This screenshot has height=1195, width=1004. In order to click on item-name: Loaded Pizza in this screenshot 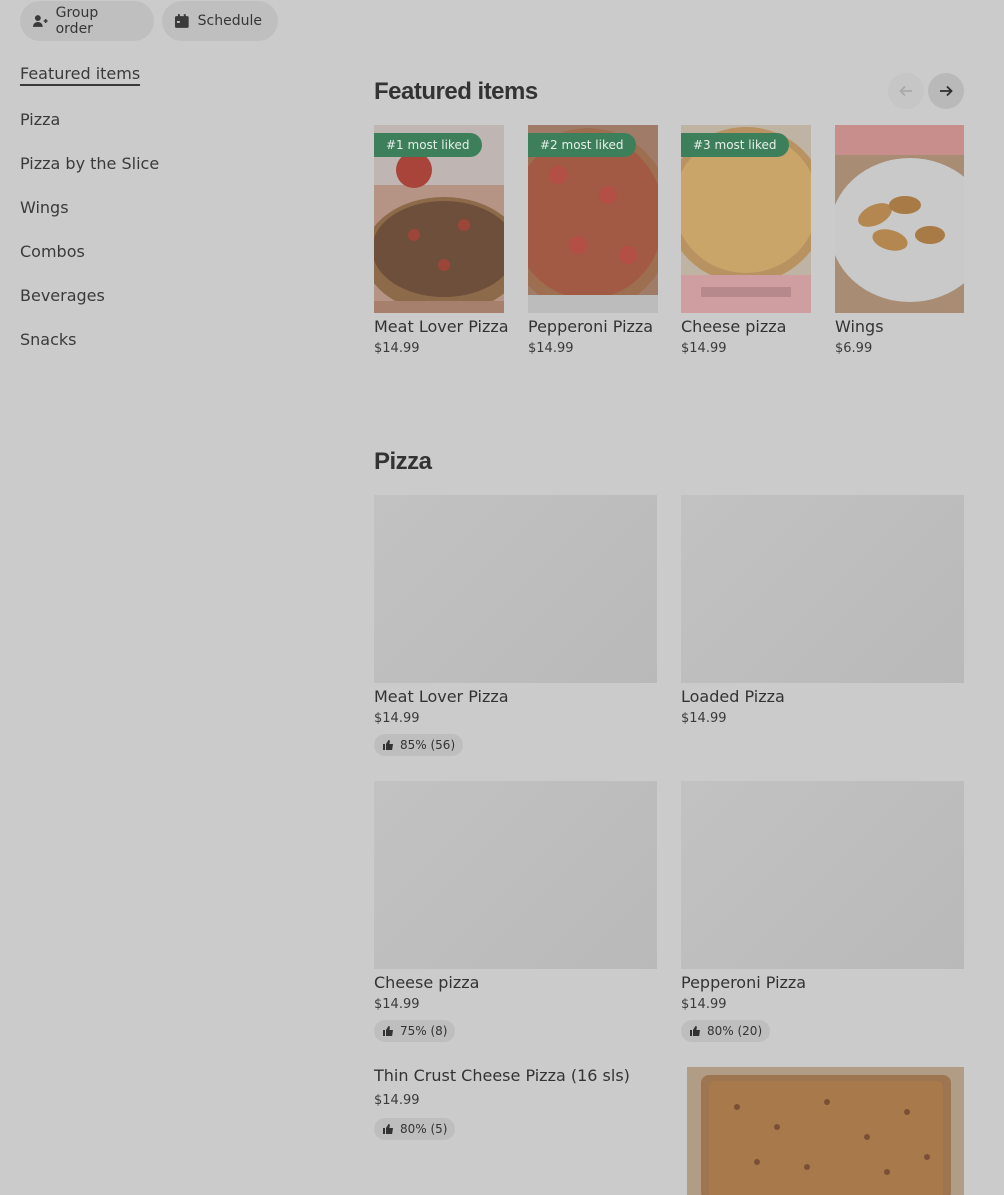, I will do `click(733, 696)`.